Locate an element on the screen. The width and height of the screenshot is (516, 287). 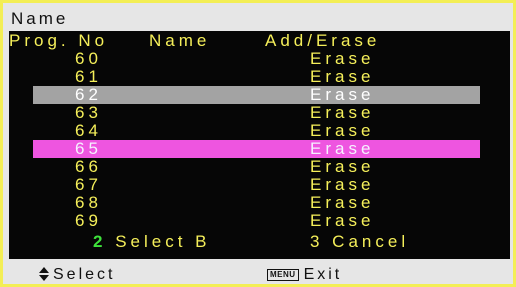
select-b-label: Select B is located at coordinates (163, 241).